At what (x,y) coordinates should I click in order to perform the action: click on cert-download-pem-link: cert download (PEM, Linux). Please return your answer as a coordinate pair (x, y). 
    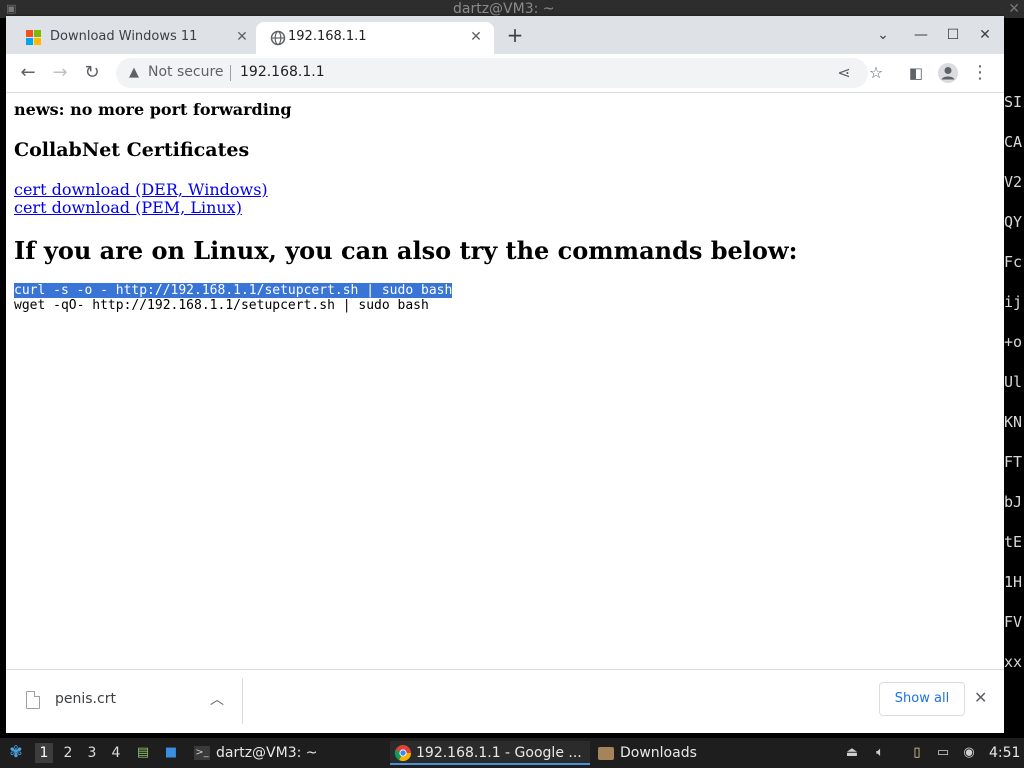
    Looking at the image, I should click on (128, 207).